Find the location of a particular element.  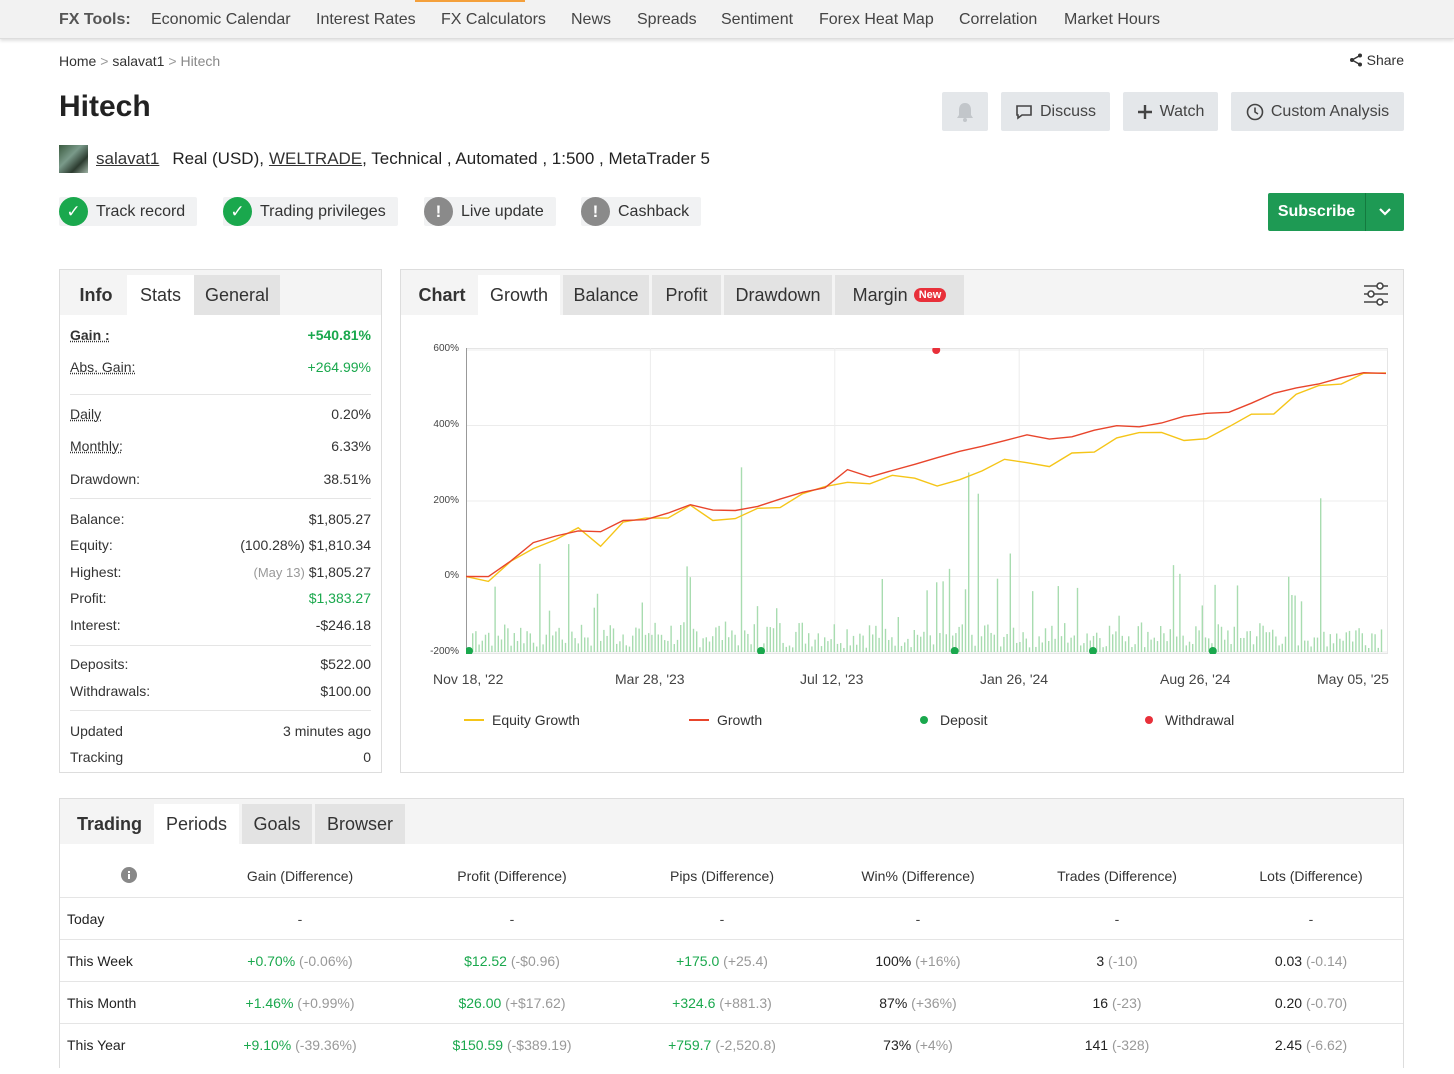

subscribe-button: Subscribe is located at coordinates (1317, 212).